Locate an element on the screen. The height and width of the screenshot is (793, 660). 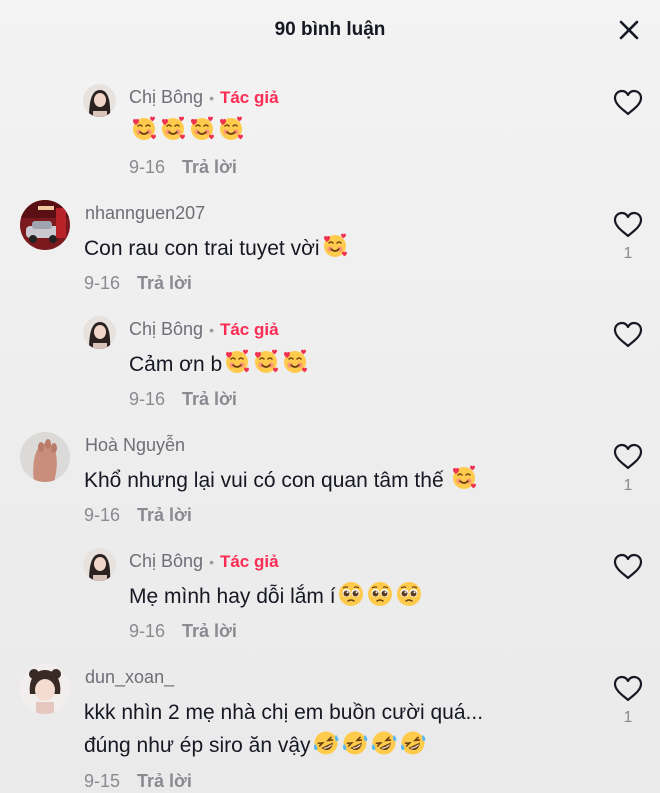
comment-text: Khổ nhưng lại vui có con quan tâm thế is located at coordinates (281, 483).